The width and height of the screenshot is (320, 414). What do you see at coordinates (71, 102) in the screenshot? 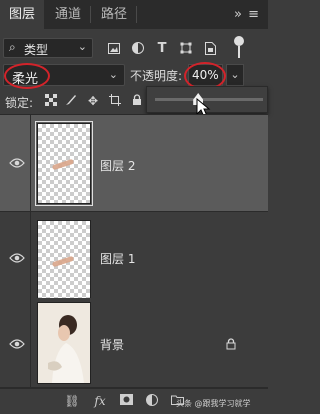
I see `lock-image-icon` at bounding box center [71, 102].